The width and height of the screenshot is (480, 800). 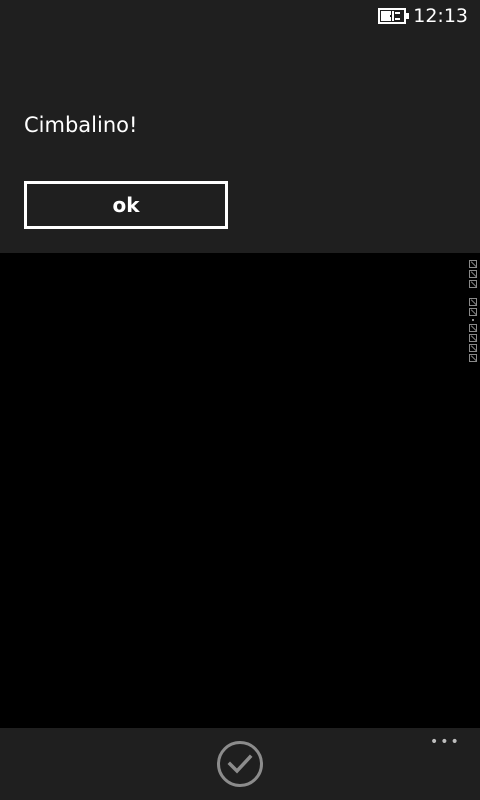 I want to click on application-bar: •••, so click(x=240, y=764).